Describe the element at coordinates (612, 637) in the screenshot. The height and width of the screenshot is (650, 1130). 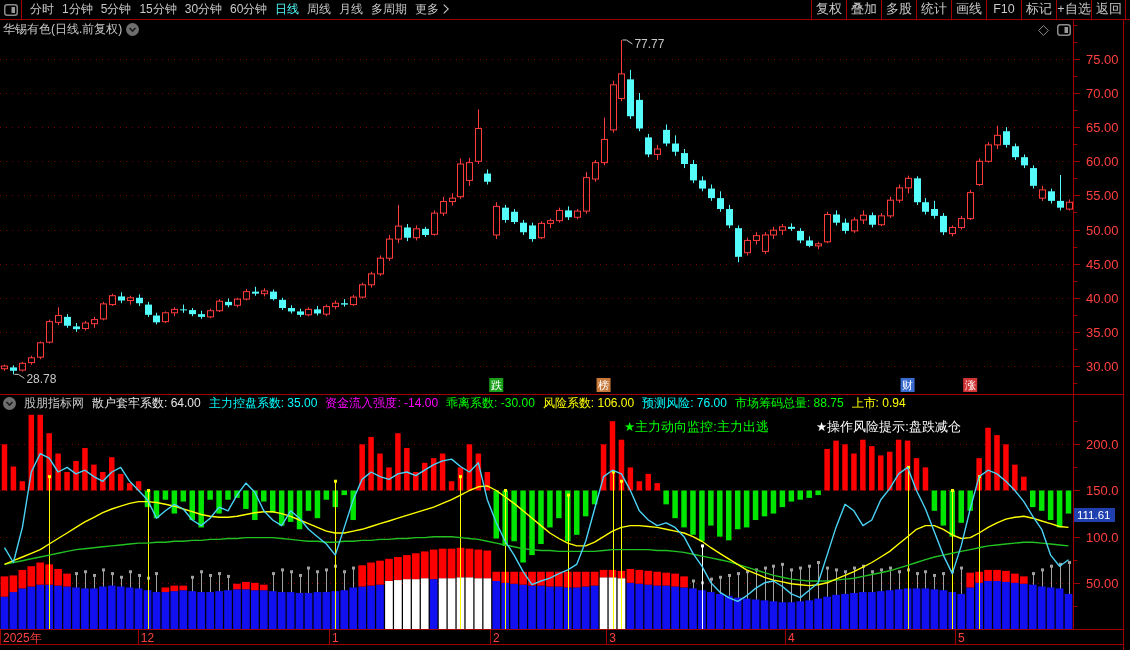
I see `date-label: 3` at that location.